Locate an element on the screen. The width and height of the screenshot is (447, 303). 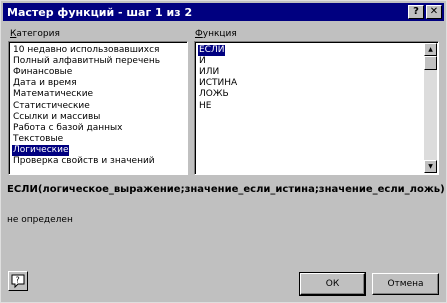
category-item: Текстовые is located at coordinates (38, 139).